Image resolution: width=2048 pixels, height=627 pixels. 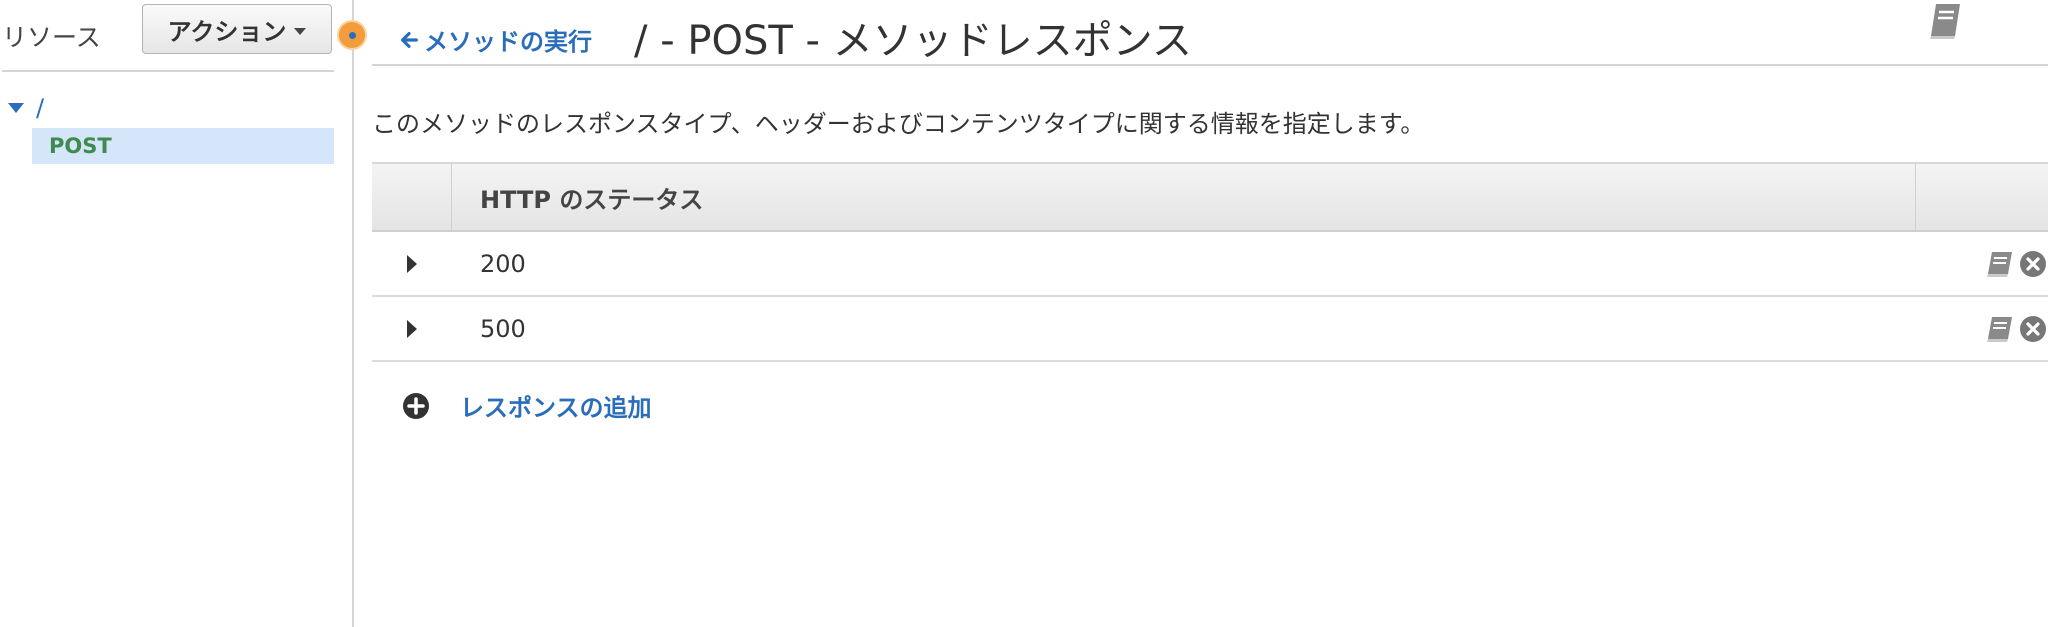 What do you see at coordinates (1982, 197) in the screenshot?
I see `table-header-actions` at bounding box center [1982, 197].